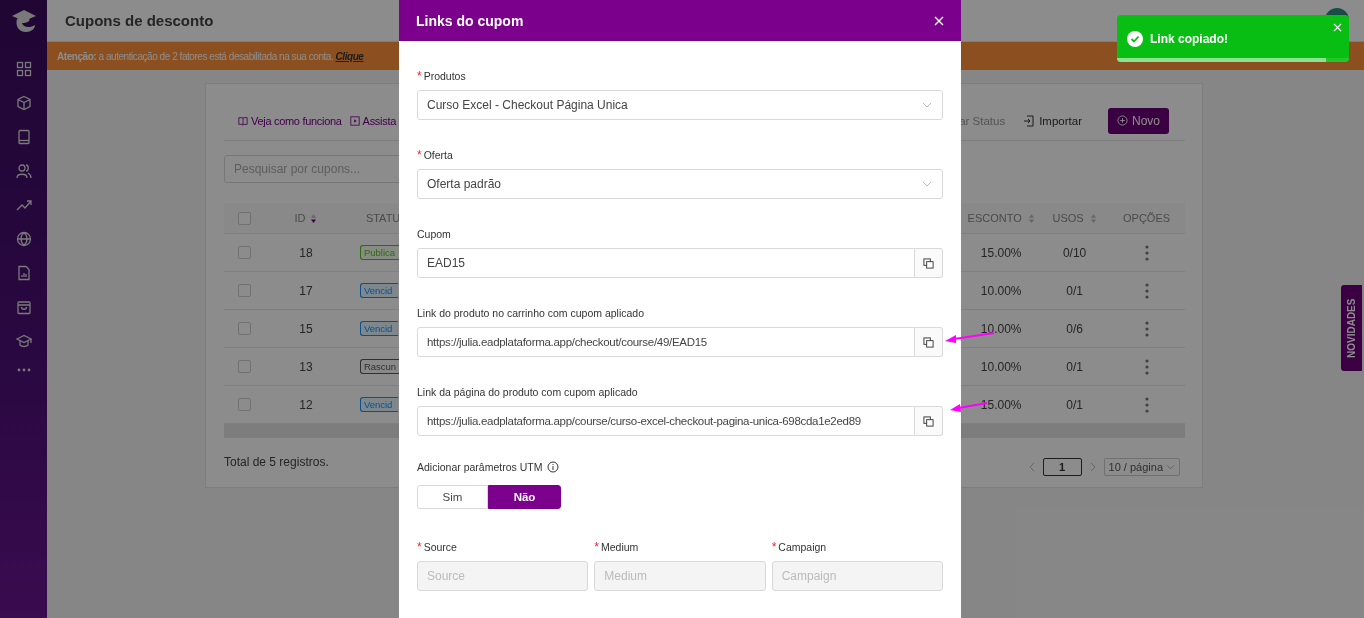 This screenshot has height=618, width=1364. What do you see at coordinates (306, 252) in the screenshot?
I see `table-cell: 18` at bounding box center [306, 252].